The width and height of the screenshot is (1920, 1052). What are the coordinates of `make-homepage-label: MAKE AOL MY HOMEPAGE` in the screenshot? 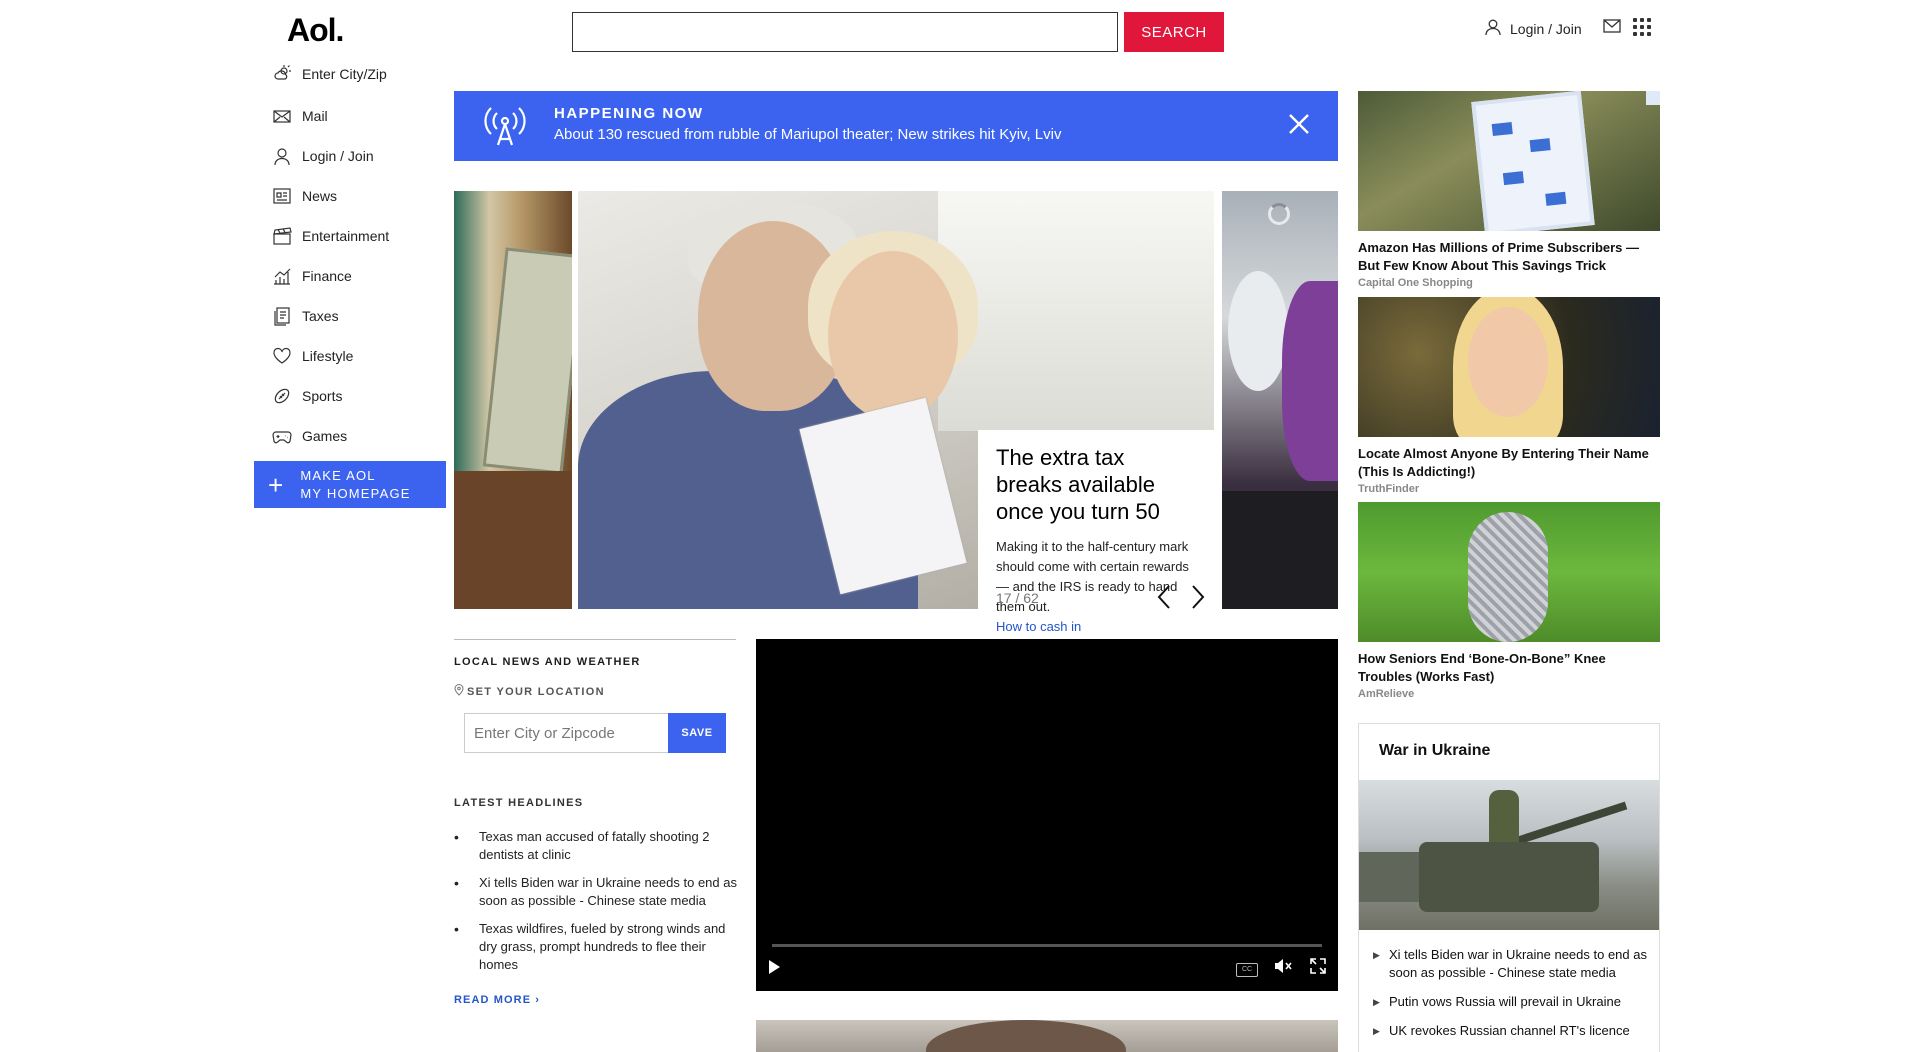 It's located at (355, 485).